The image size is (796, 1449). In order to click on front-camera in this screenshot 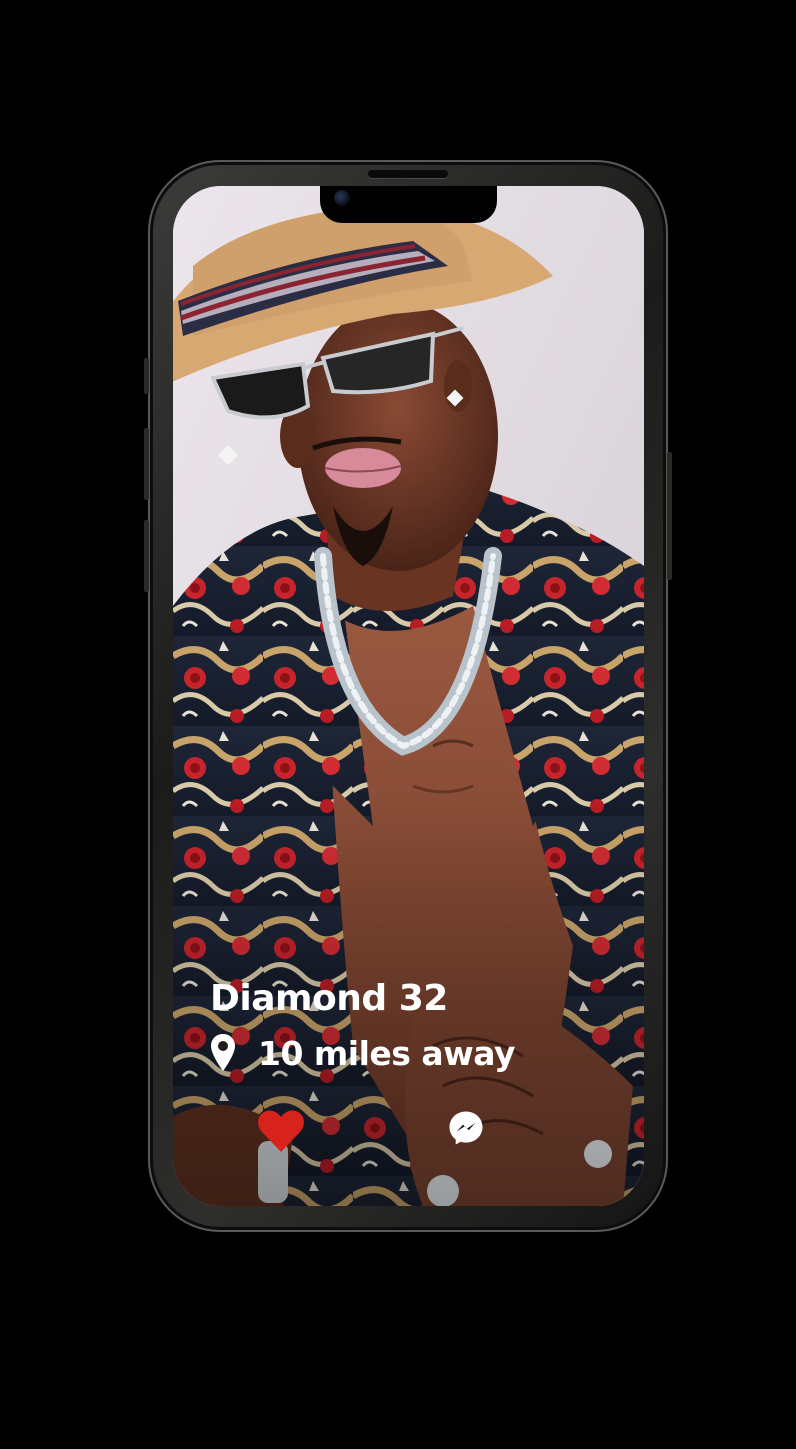, I will do `click(342, 198)`.